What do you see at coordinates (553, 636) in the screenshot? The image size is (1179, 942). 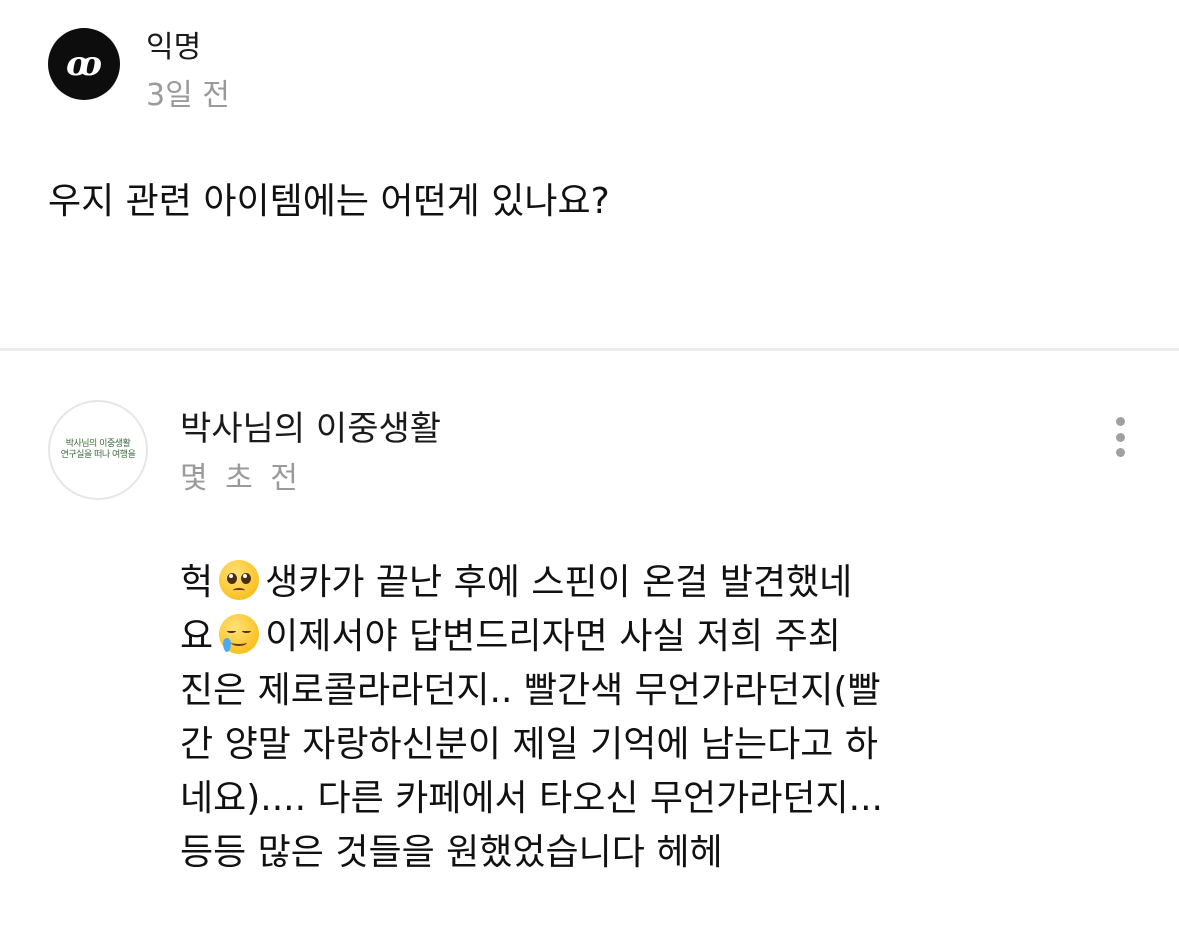 I see `answer-text-segment: 이제서야 답변드리자면 사실 저희 주최` at bounding box center [553, 636].